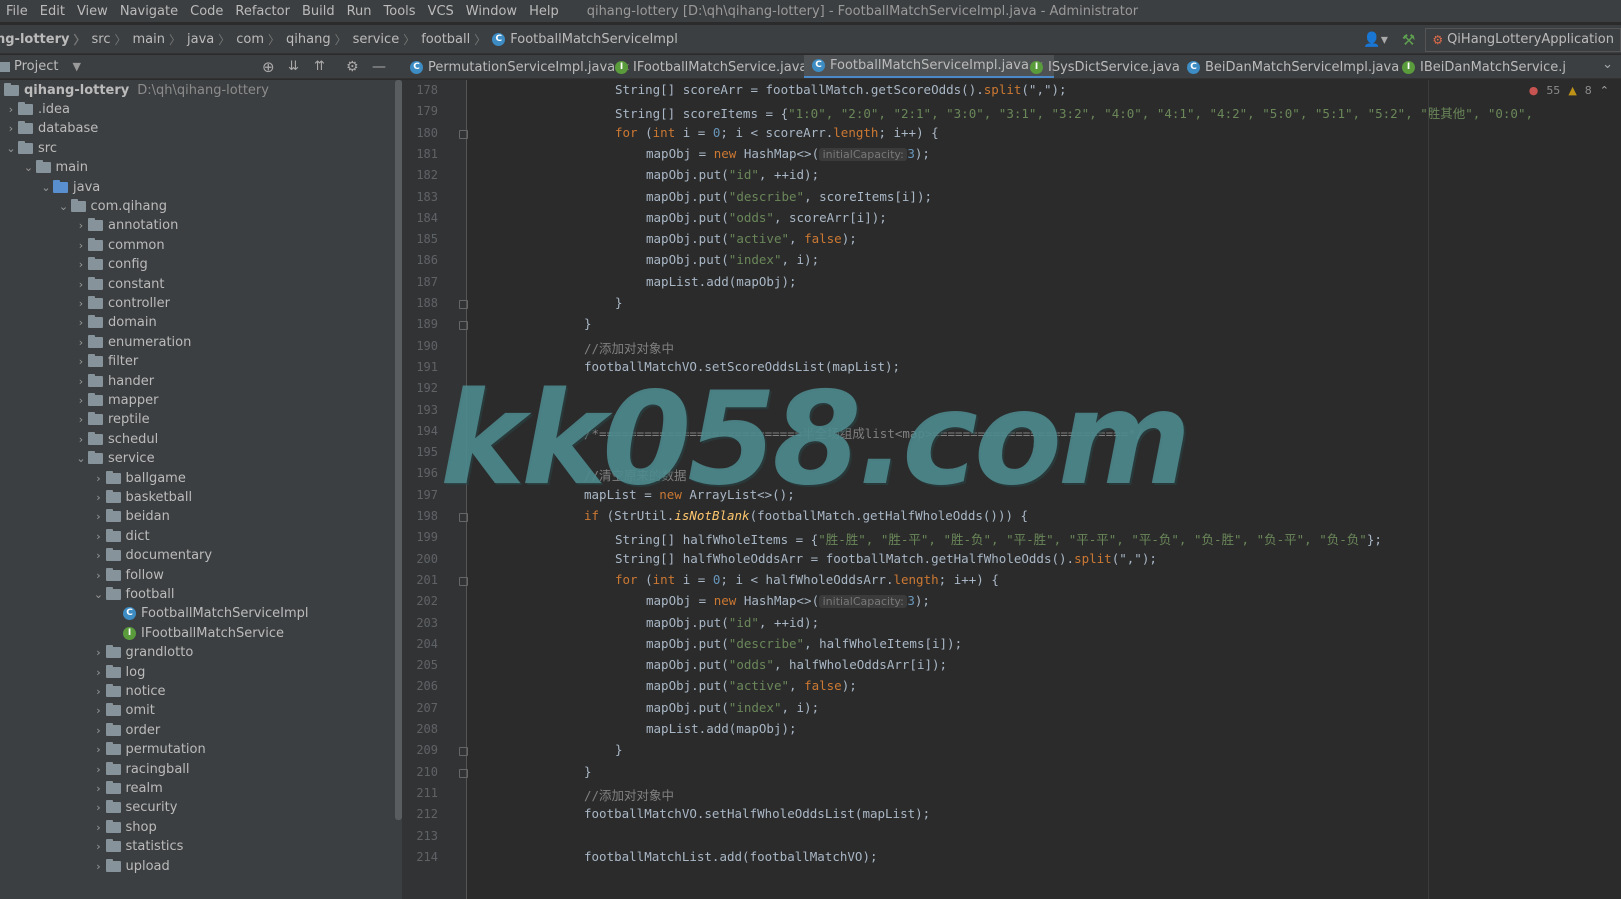 The image size is (1621, 899). I want to click on tree-item-annotation: › annotation, so click(126, 226).